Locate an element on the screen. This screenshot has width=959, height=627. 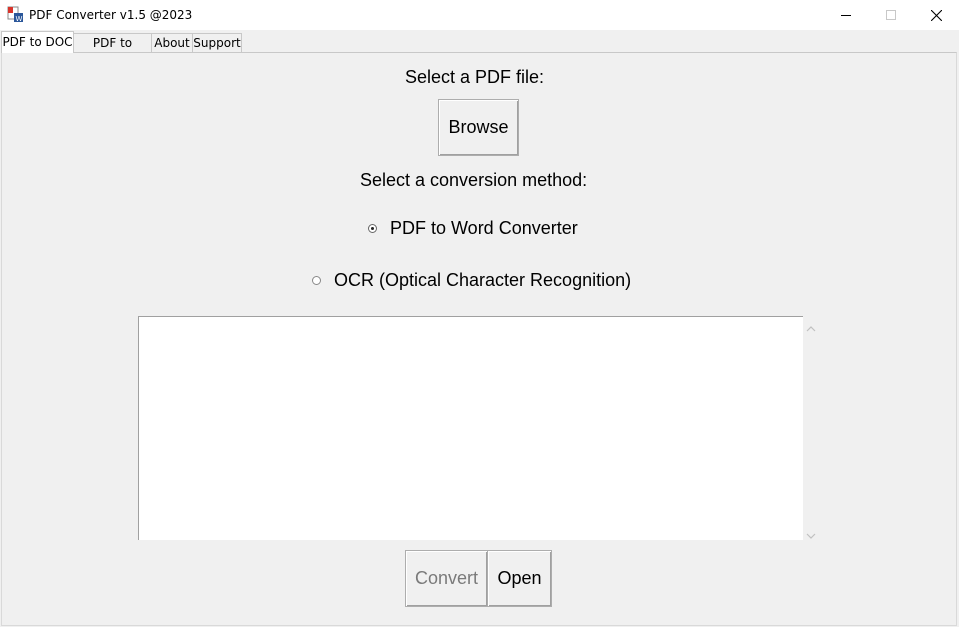
close-icon is located at coordinates (936, 15).